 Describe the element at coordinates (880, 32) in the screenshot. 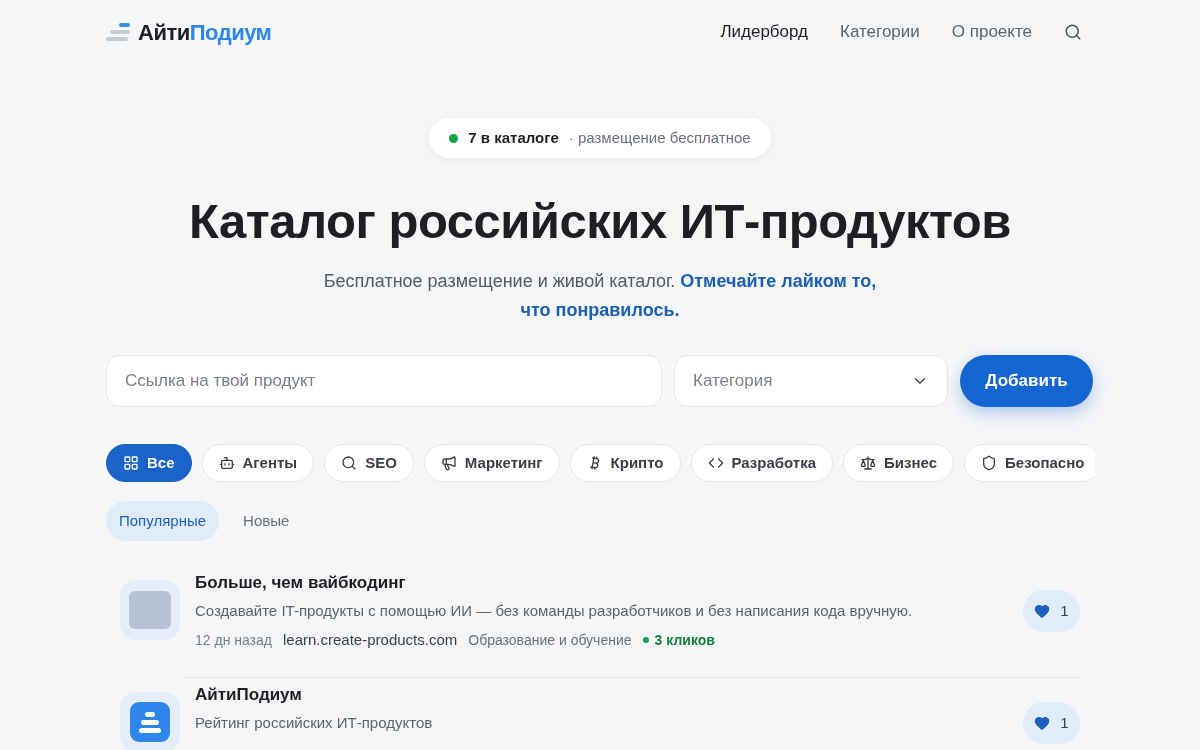

I see `nav-link: Категории` at that location.